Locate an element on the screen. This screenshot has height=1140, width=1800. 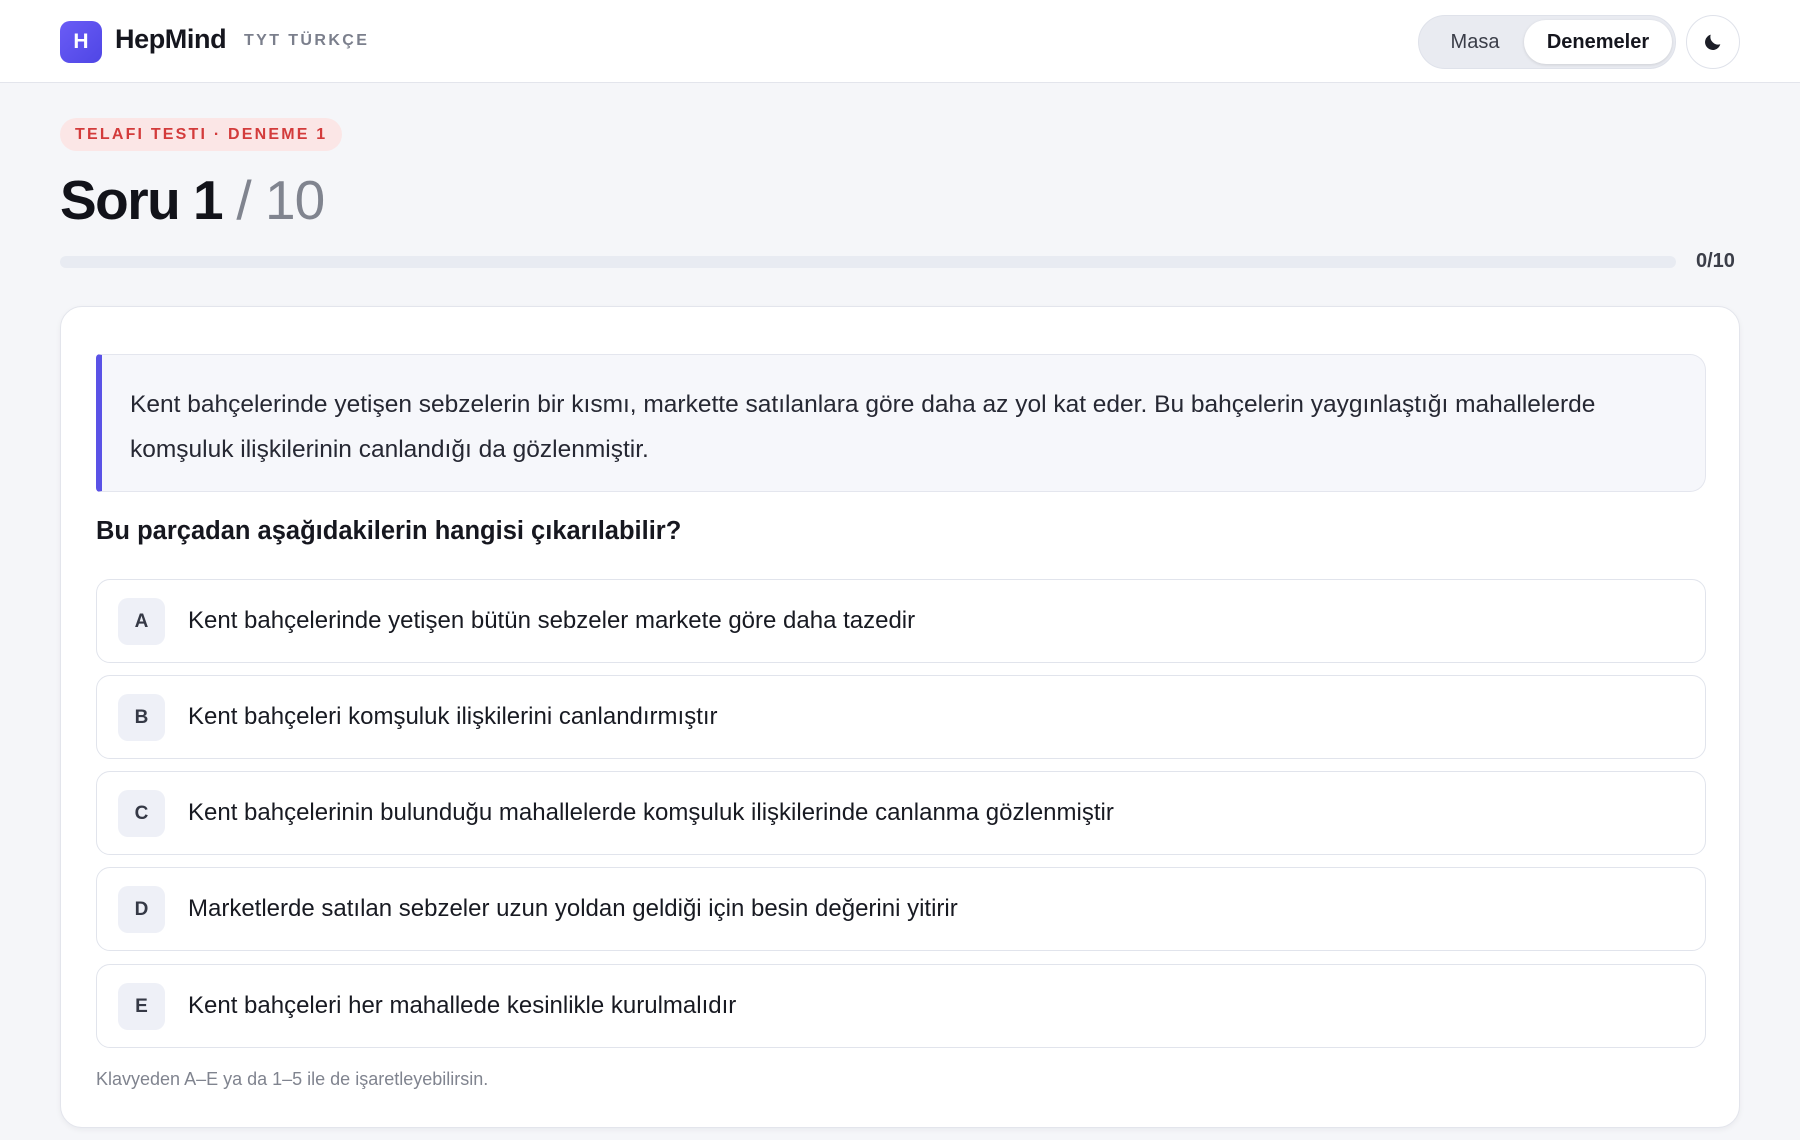
option-letter: C is located at coordinates (141, 813).